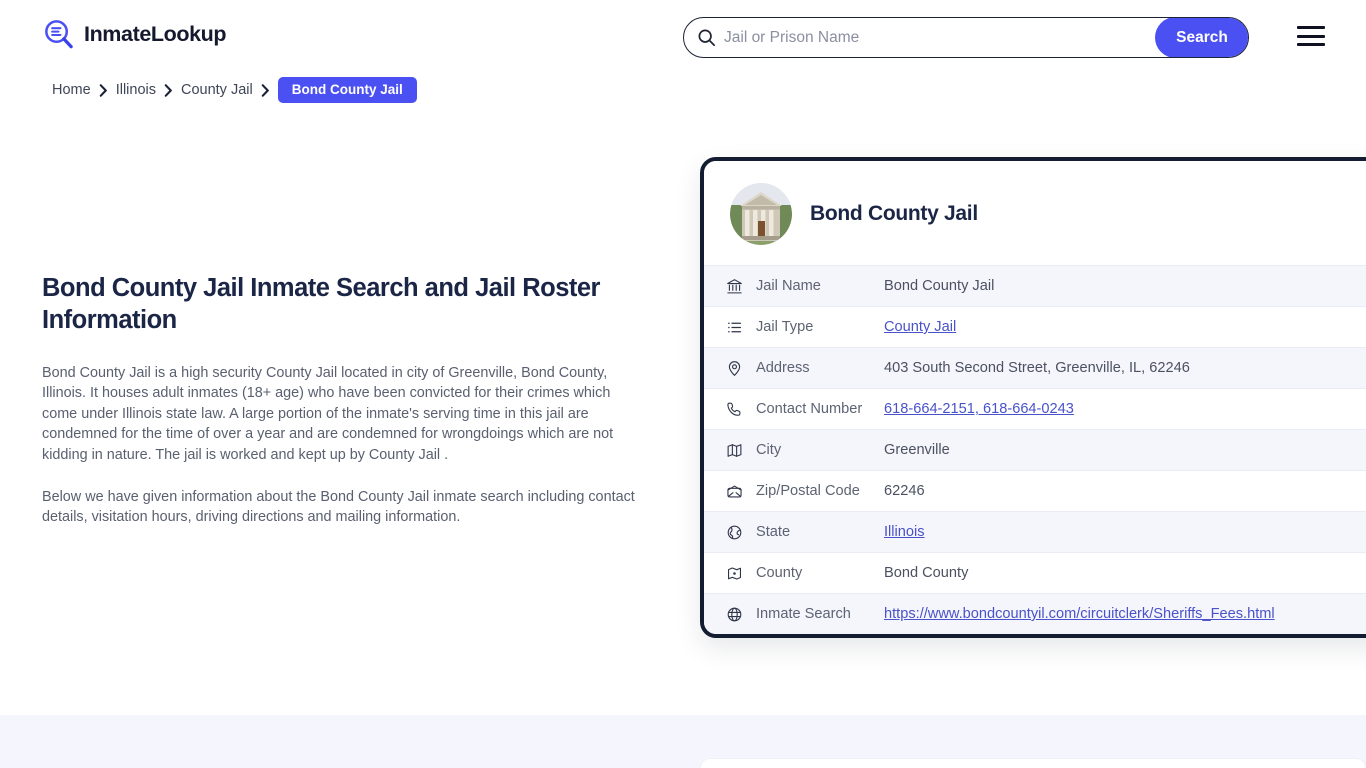  I want to click on site-header: InmateLookup Search, so click(683, 36).